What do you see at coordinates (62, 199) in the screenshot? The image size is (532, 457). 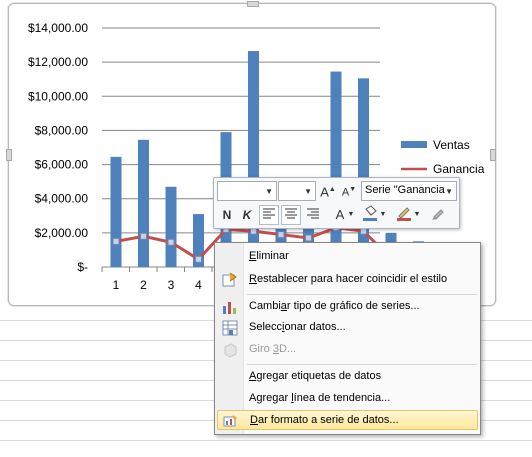 I see `y-tick-label: $4,000.00` at bounding box center [62, 199].